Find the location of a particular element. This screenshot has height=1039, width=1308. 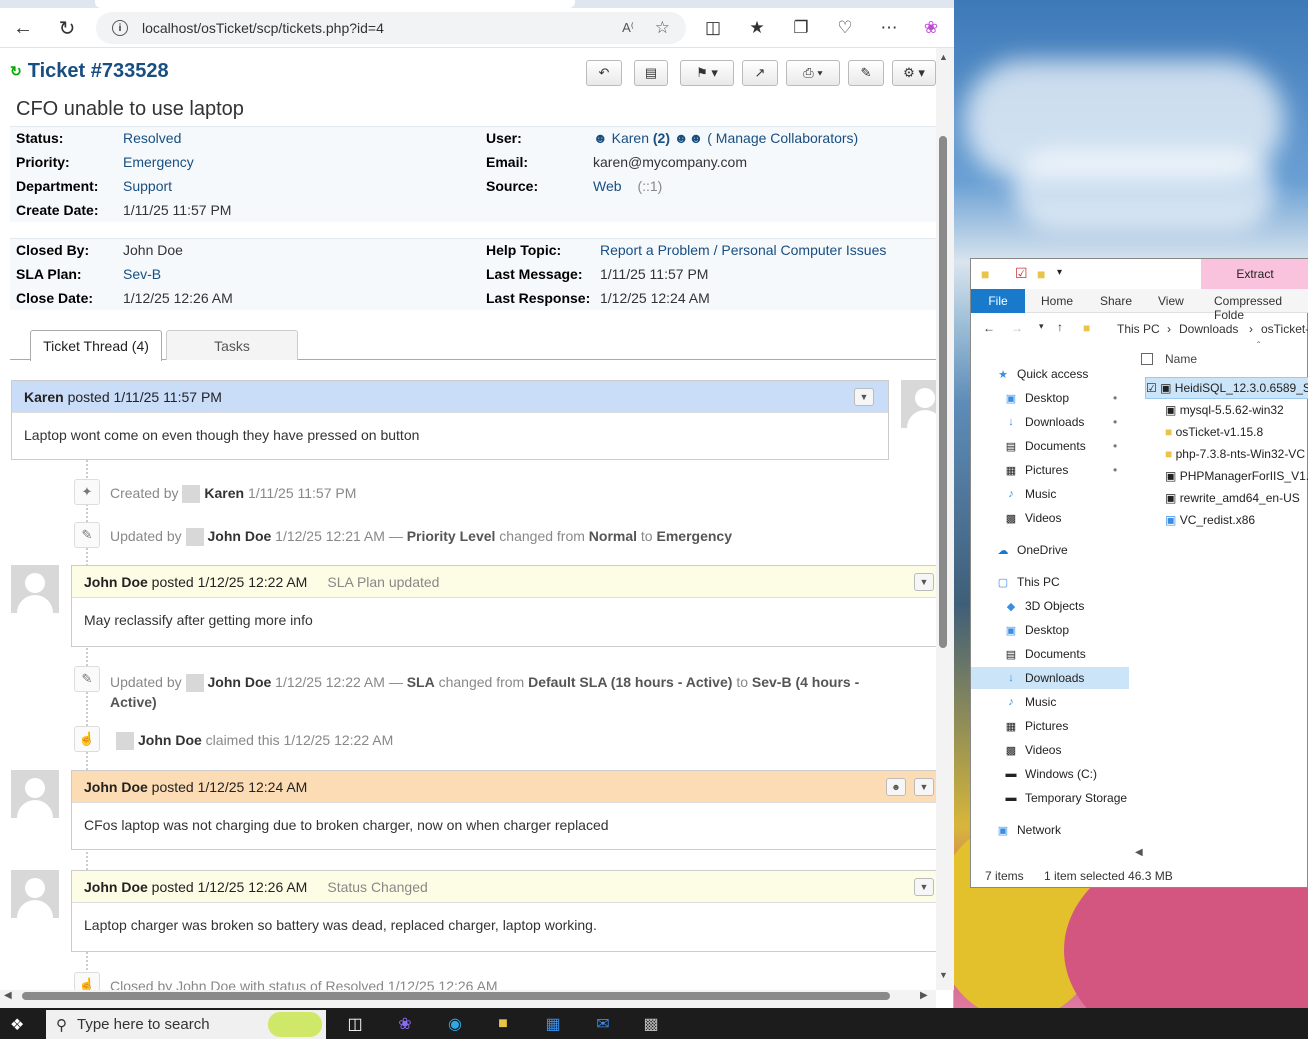

properties-icon: ☑ is located at coordinates (1021, 273).